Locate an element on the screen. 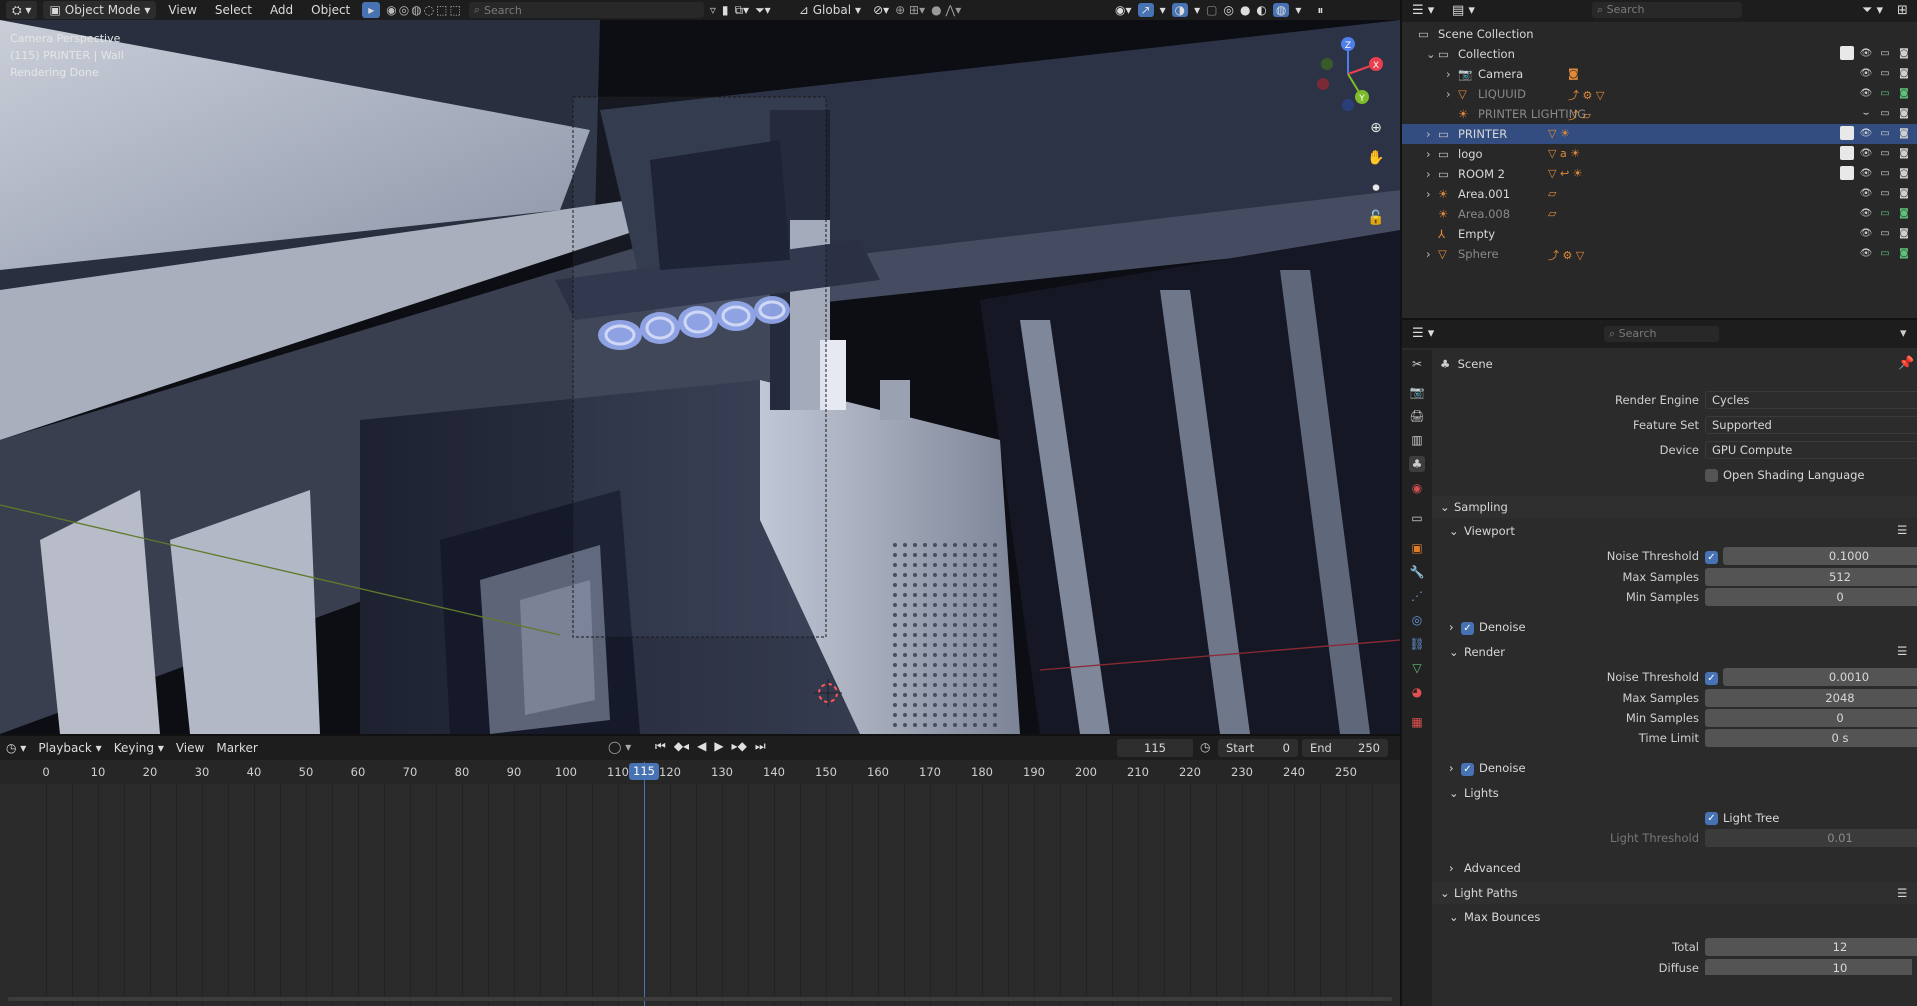 The height and width of the screenshot is (1006, 1917). menu-playback: Playback ▾ is located at coordinates (69, 748).